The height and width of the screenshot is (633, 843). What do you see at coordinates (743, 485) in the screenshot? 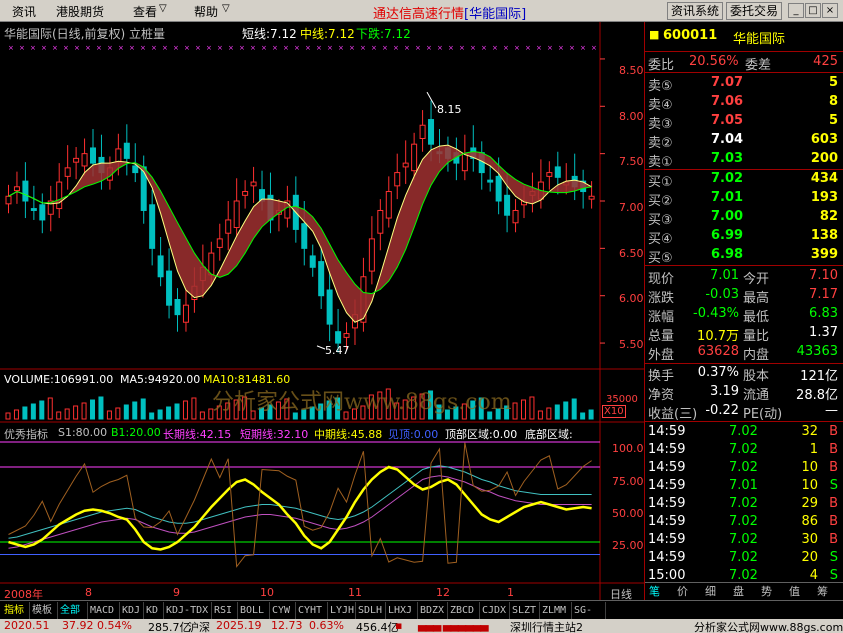
I see `tick-price: 7.01` at bounding box center [743, 485].